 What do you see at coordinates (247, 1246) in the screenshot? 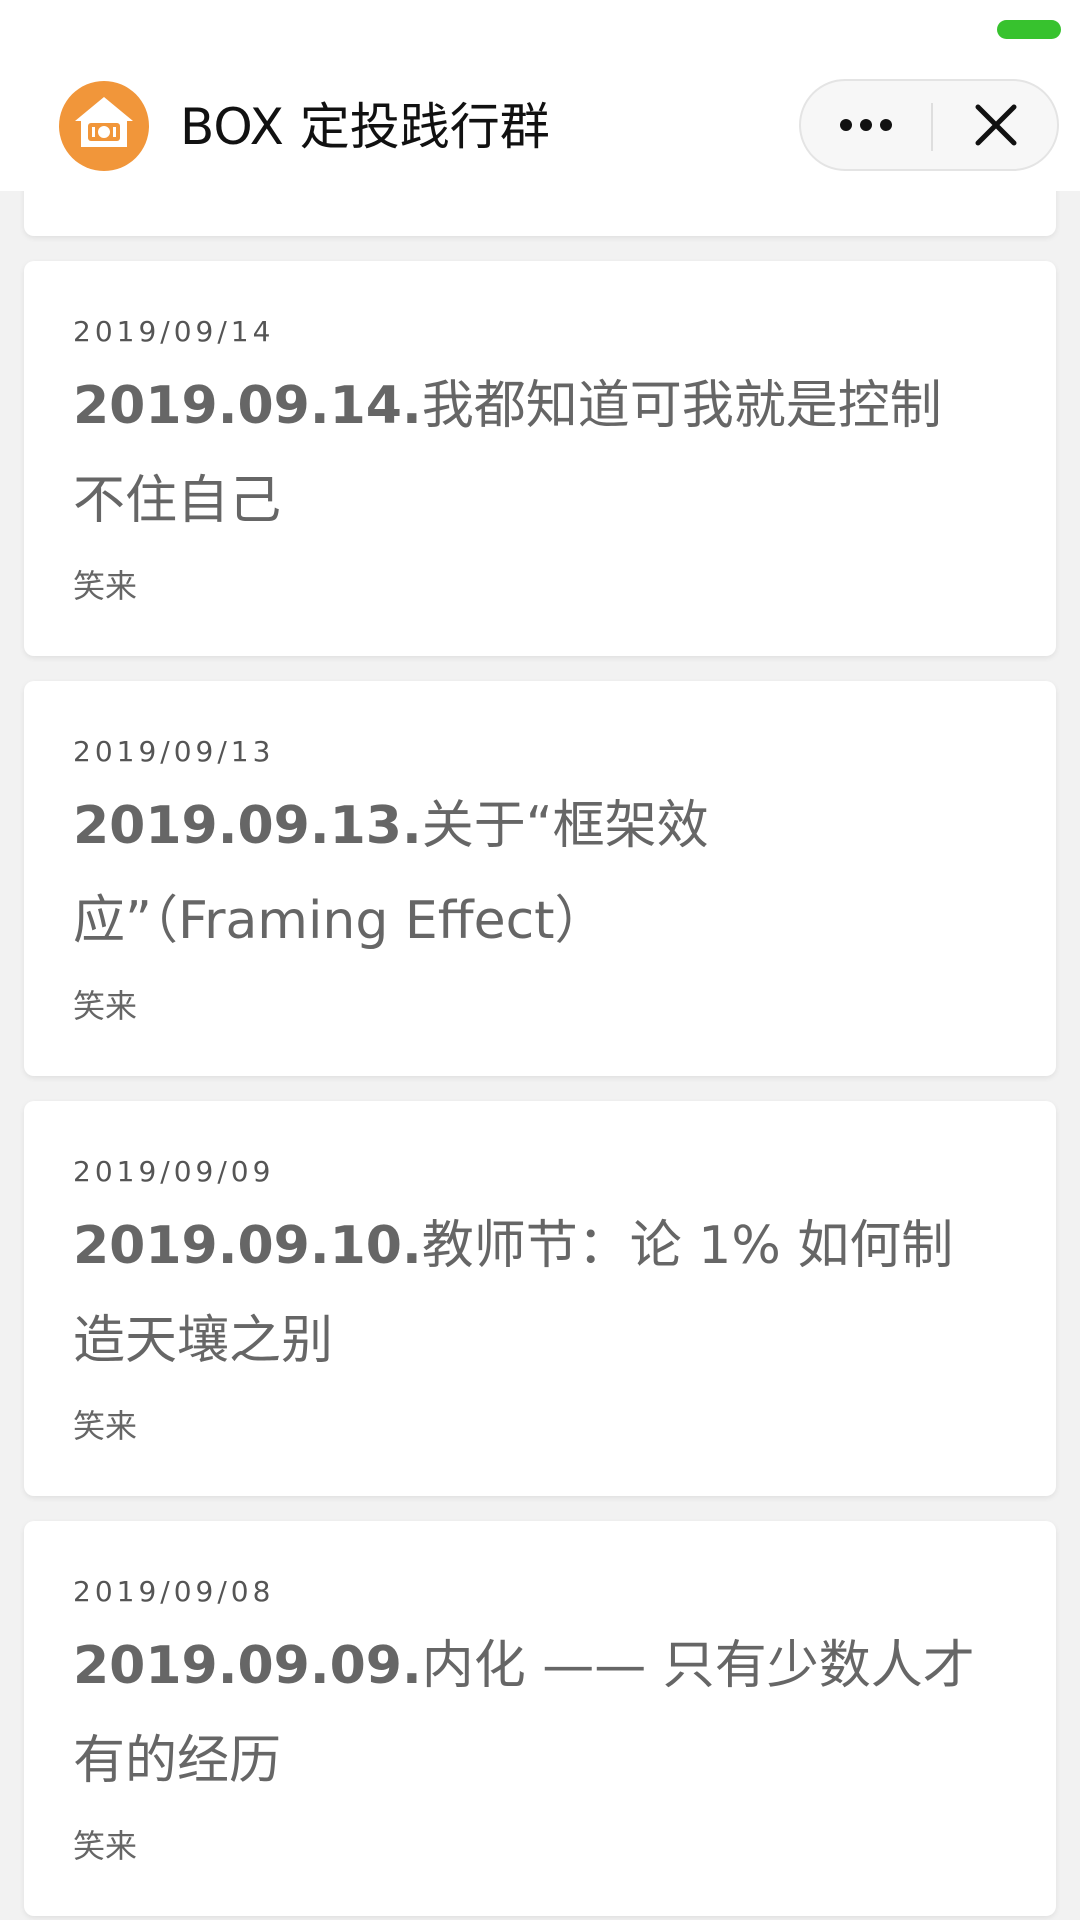
I see `article-title-prefix: 2019.09.10.` at bounding box center [247, 1246].